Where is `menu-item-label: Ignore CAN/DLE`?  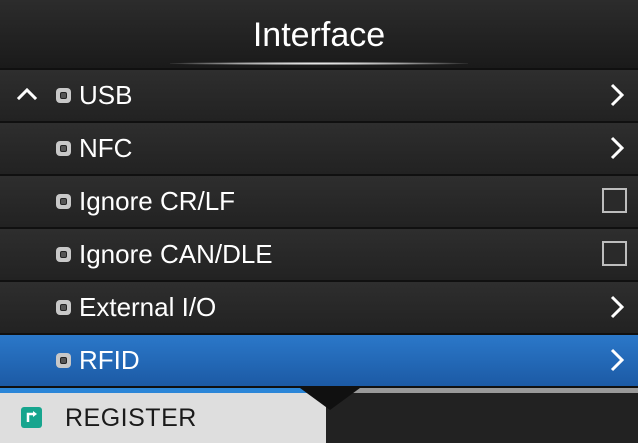
menu-item-label: Ignore CAN/DLE is located at coordinates (176, 254).